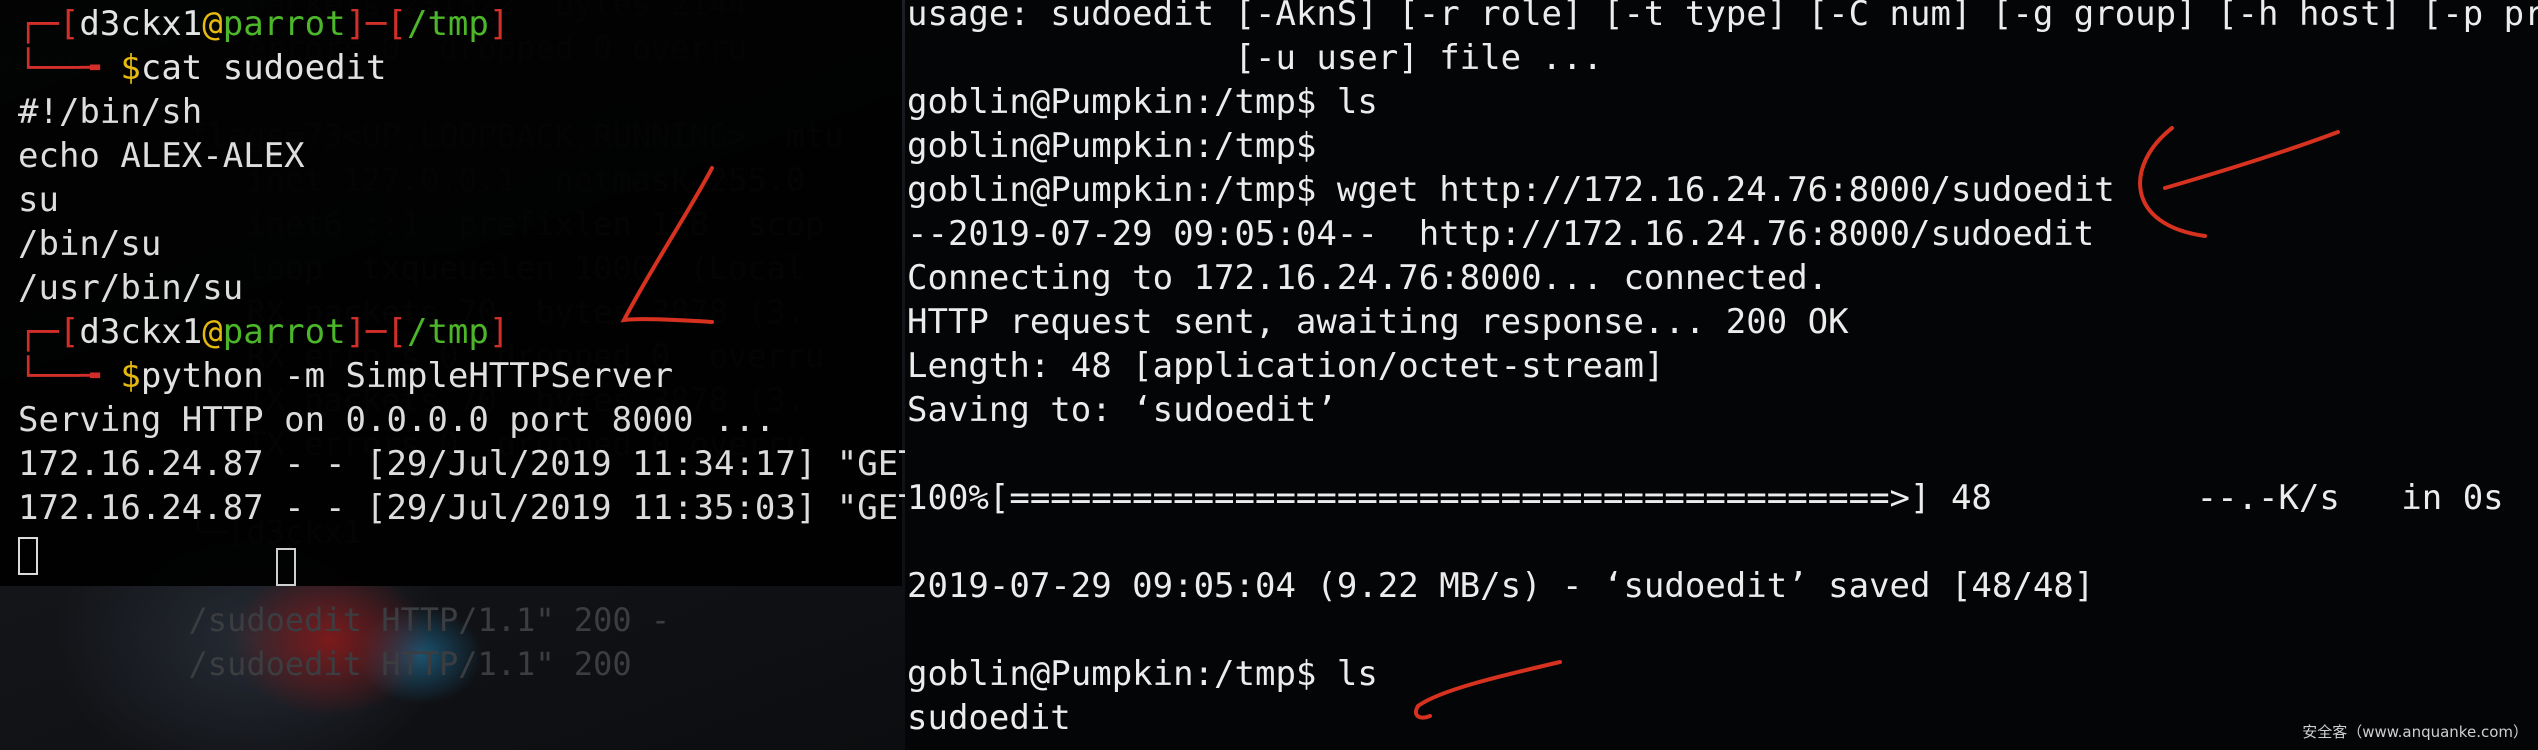 Image resolution: width=2538 pixels, height=750 pixels. What do you see at coordinates (667, 245) in the screenshot?
I see `arrow-annotation-left` at bounding box center [667, 245].